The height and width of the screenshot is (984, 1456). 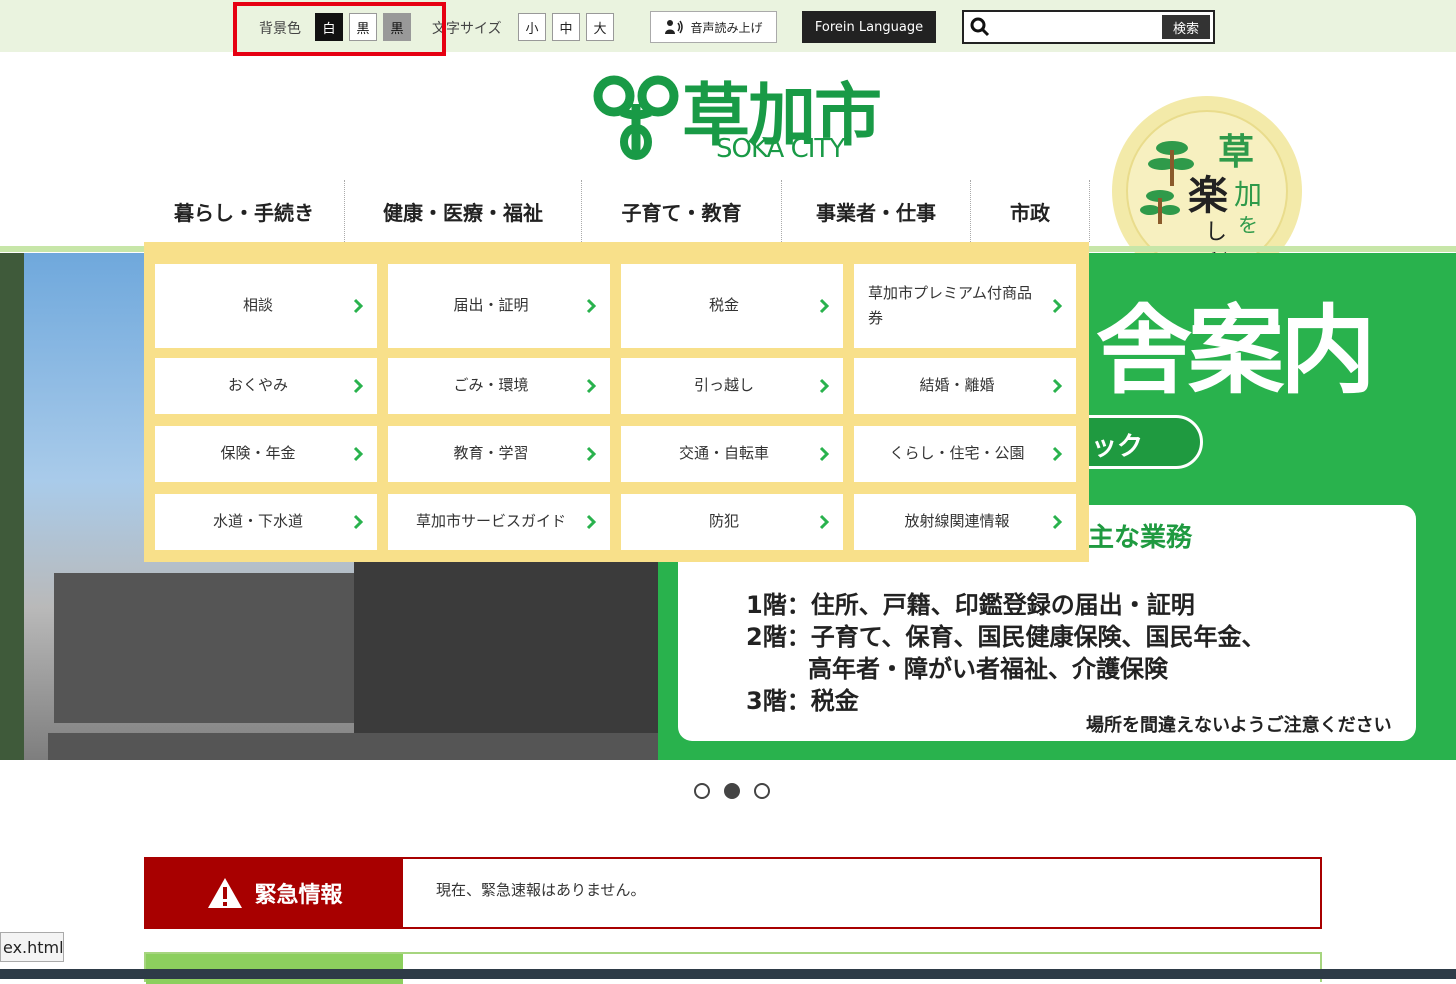 What do you see at coordinates (600, 27) in the screenshot?
I see `font-large-button: 大` at bounding box center [600, 27].